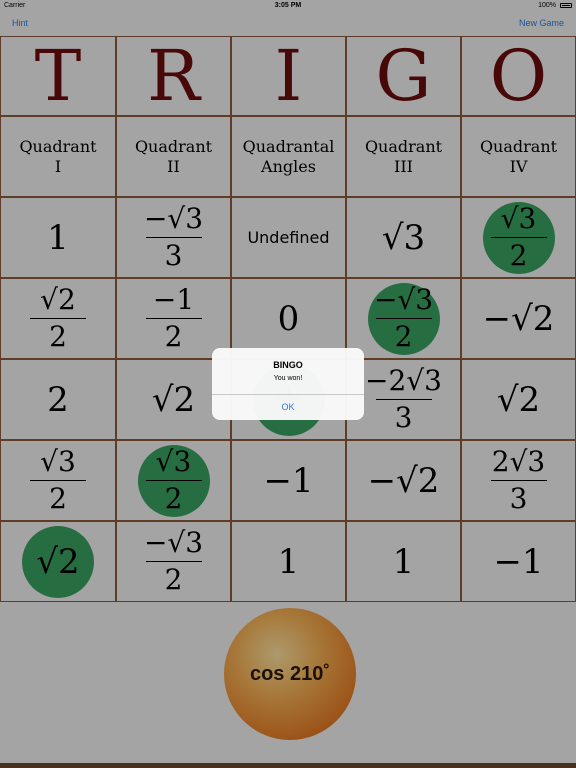 This screenshot has height=768, width=576. Describe the element at coordinates (288, 407) in the screenshot. I see `ok-button: OK` at that location.